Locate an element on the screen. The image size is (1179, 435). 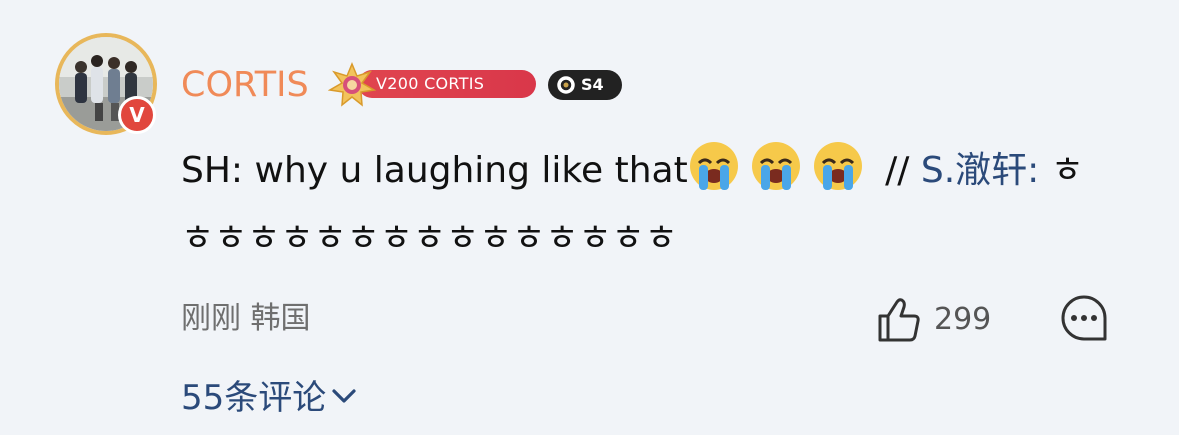
fan-level-badge: V200 CORTIS is located at coordinates (433, 85).